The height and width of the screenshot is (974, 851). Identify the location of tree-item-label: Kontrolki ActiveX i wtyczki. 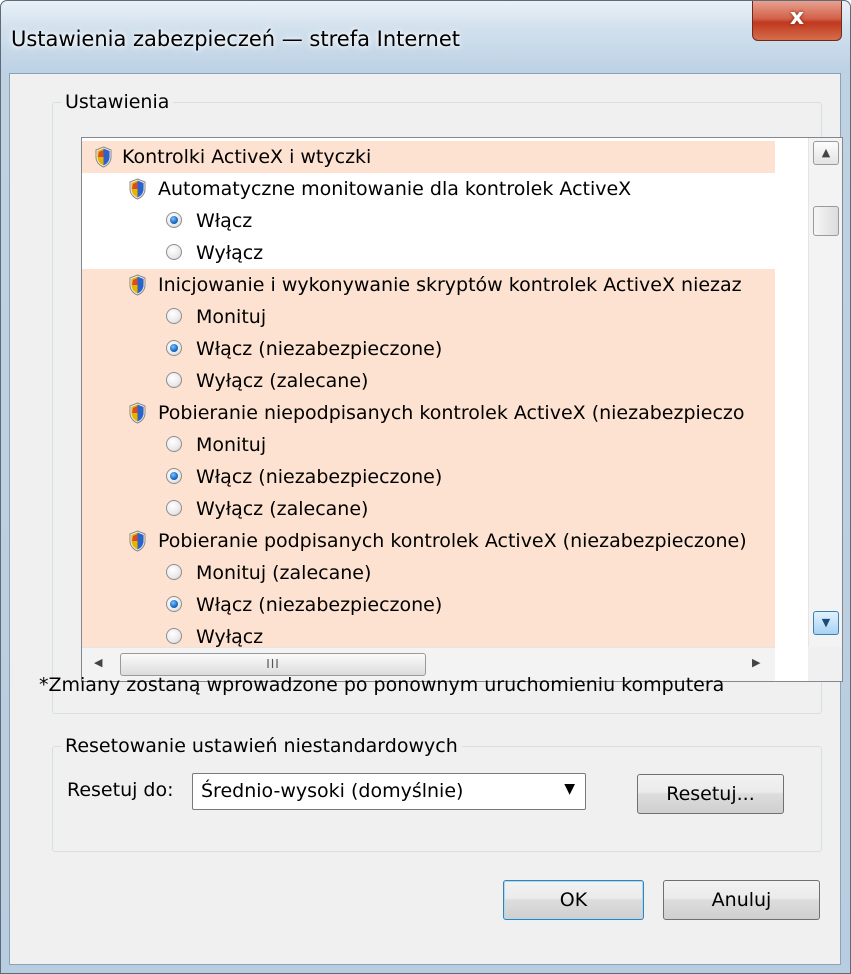
(247, 157).